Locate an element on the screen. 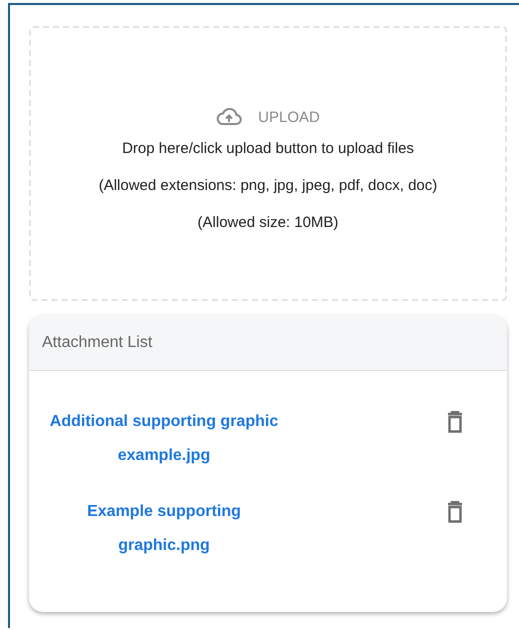  card-title: Attachment List is located at coordinates (97, 343).